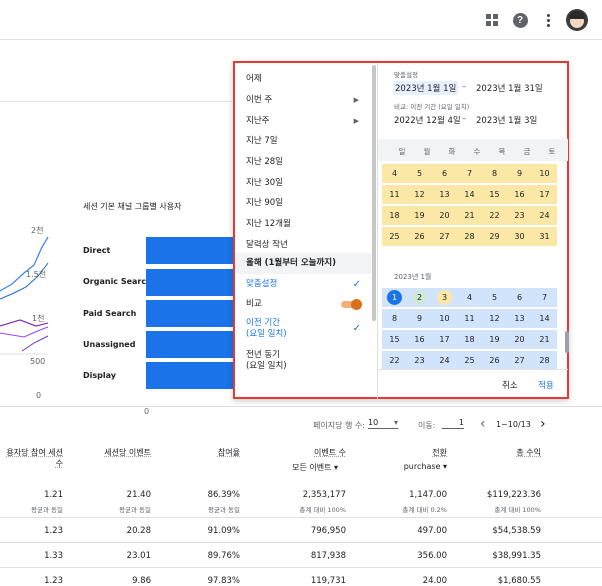 This screenshot has height=586, width=602. What do you see at coordinates (190, 375) in the screenshot?
I see `bar-display` at bounding box center [190, 375].